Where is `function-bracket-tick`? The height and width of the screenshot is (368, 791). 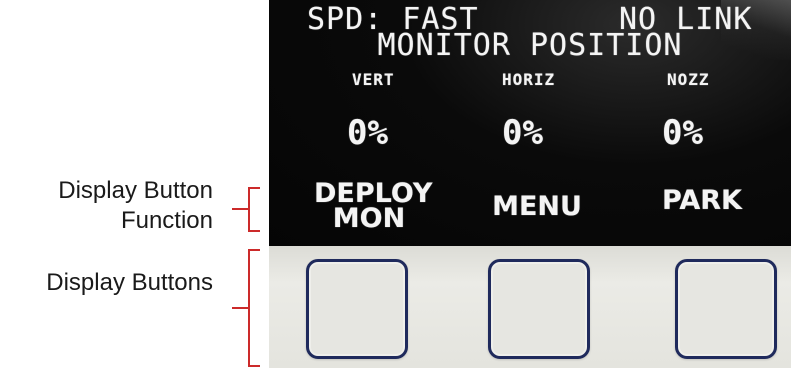 function-bracket-tick is located at coordinates (240, 209).